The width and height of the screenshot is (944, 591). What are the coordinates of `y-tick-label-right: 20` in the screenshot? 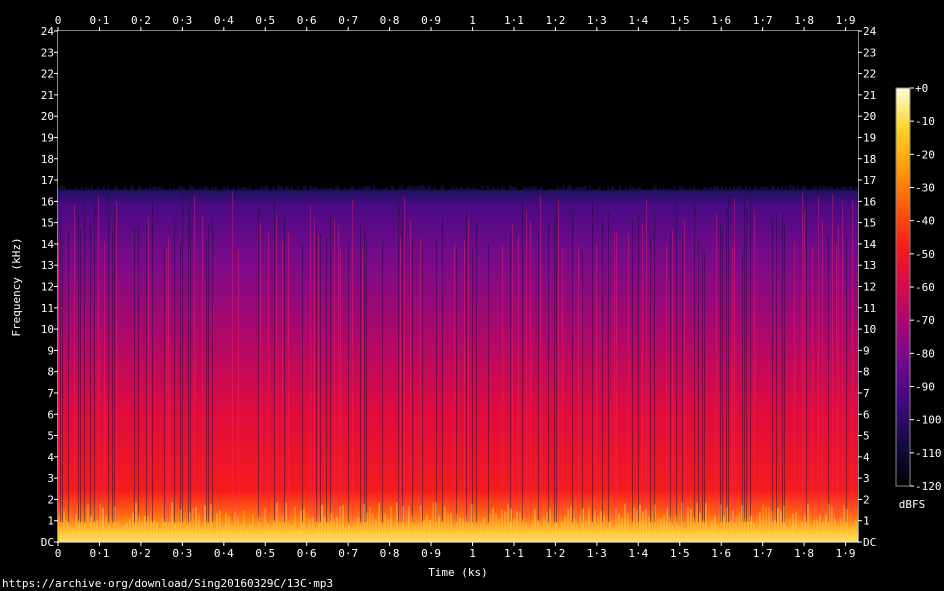 It's located at (869, 116).